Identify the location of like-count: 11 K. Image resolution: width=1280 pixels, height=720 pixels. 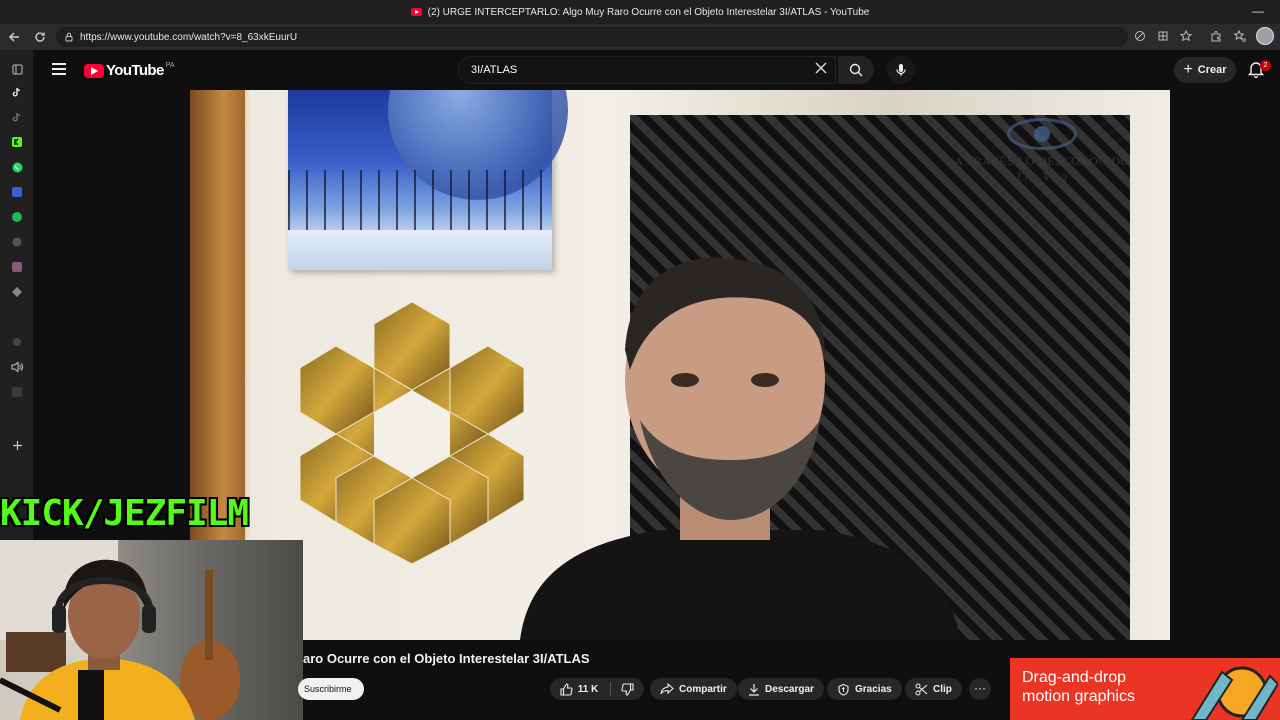
(588, 689).